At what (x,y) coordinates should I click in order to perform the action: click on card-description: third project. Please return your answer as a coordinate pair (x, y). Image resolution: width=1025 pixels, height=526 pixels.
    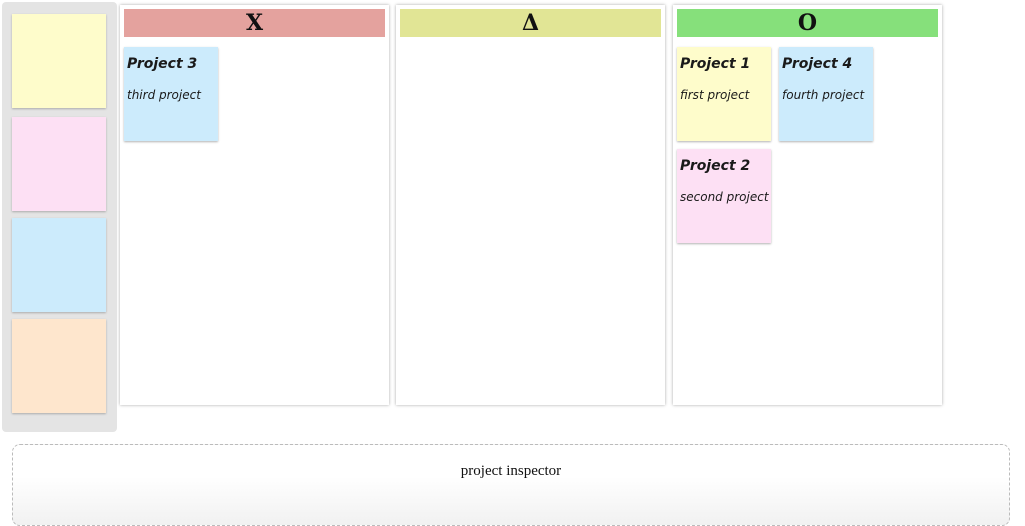
    Looking at the image, I should click on (164, 95).